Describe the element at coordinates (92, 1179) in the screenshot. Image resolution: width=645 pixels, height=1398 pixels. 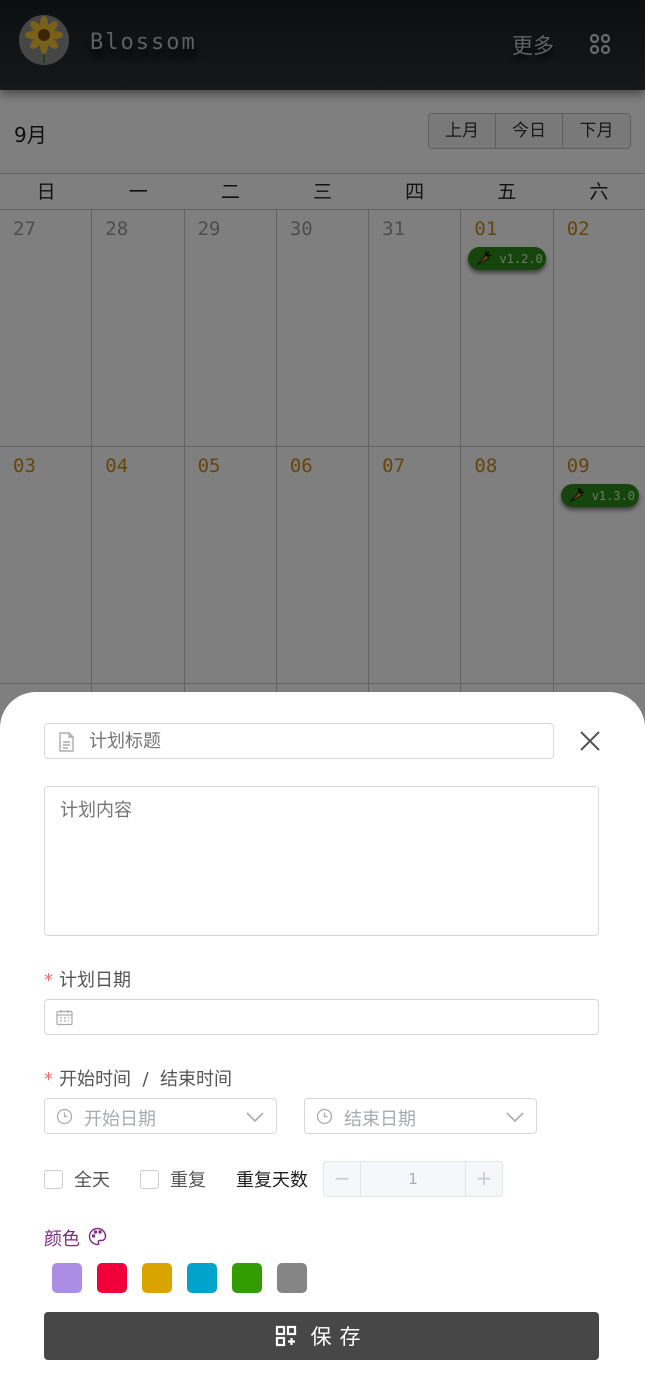
I see `all-day-label: 全天` at that location.